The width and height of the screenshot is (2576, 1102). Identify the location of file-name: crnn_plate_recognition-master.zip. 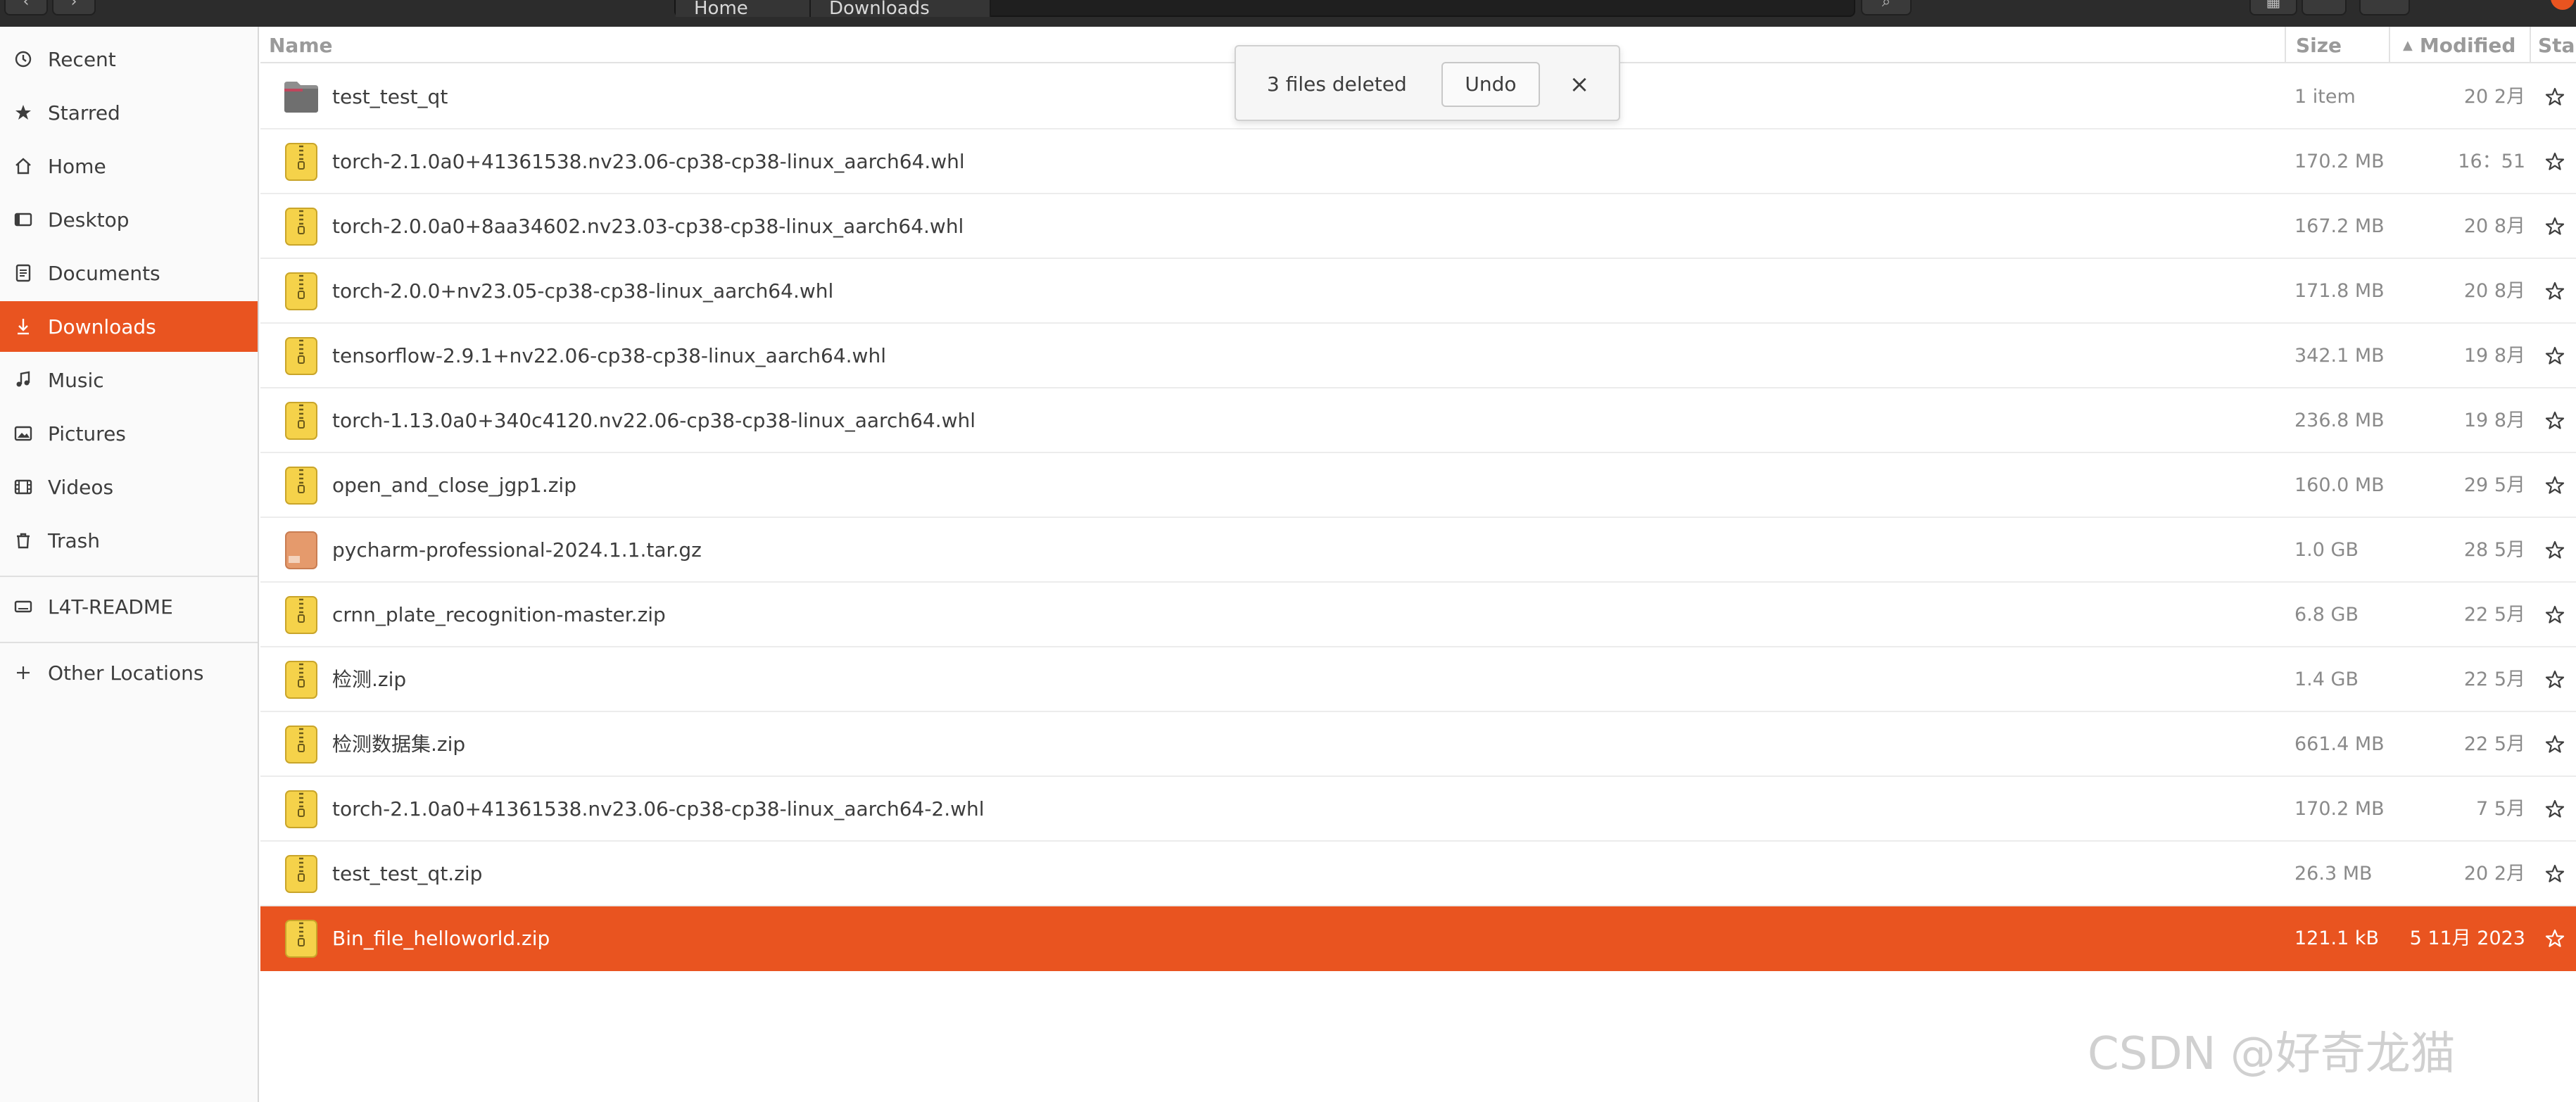
(499, 614).